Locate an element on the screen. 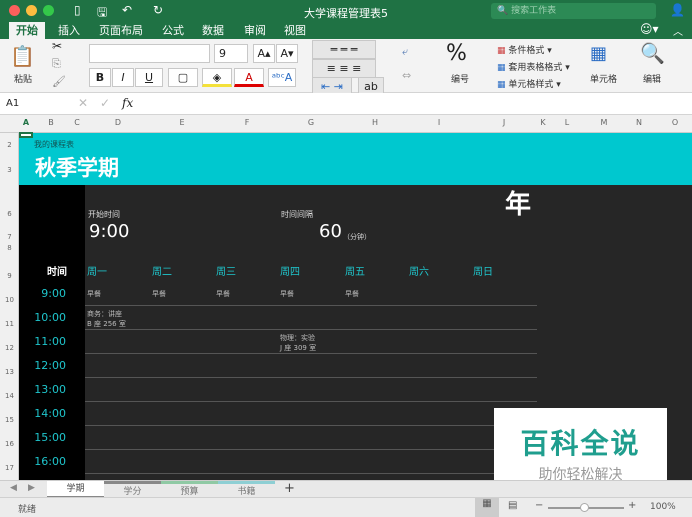 The width and height of the screenshot is (692, 517). selected-cell-a1 is located at coordinates (26, 135).